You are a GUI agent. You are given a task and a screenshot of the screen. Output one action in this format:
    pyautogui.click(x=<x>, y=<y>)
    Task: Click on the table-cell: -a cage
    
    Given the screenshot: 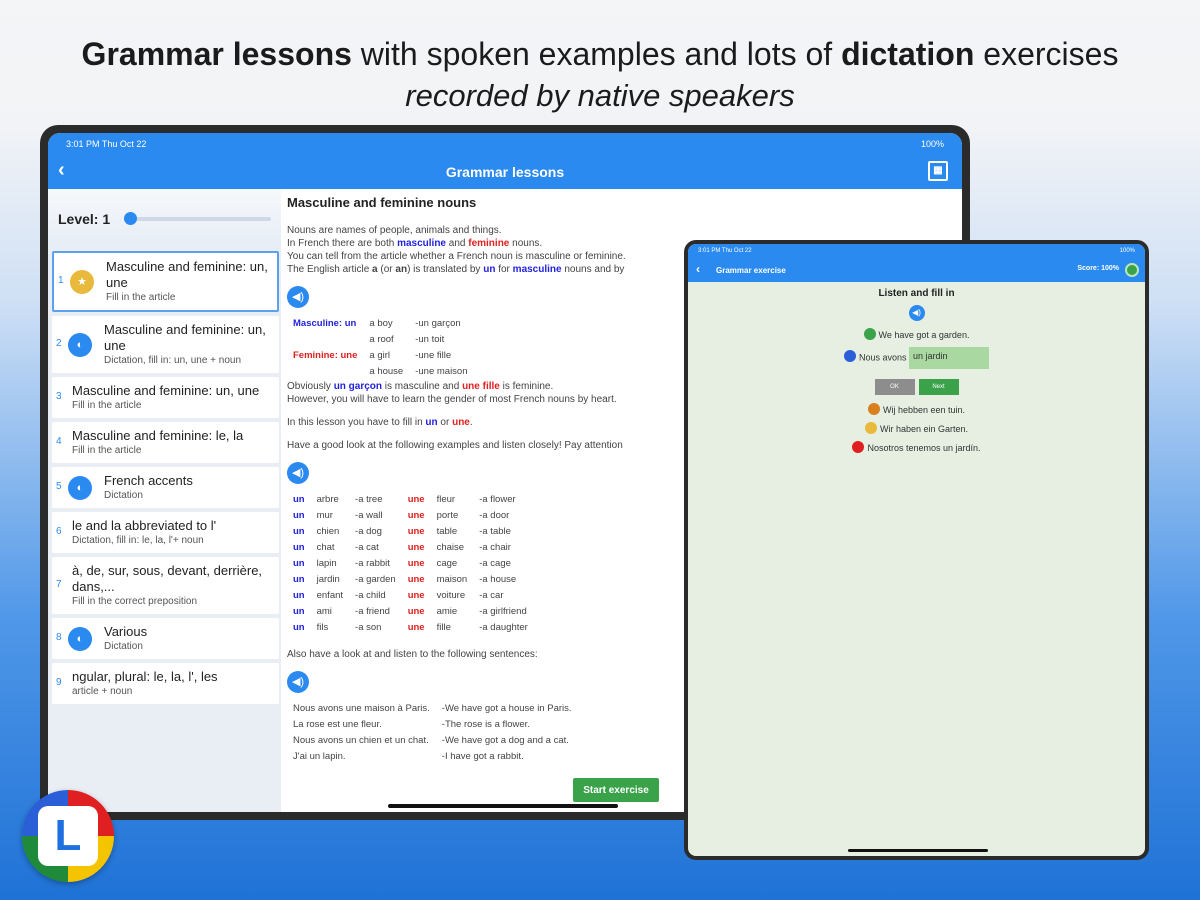 What is the action you would take?
    pyautogui.click(x=495, y=563)
    